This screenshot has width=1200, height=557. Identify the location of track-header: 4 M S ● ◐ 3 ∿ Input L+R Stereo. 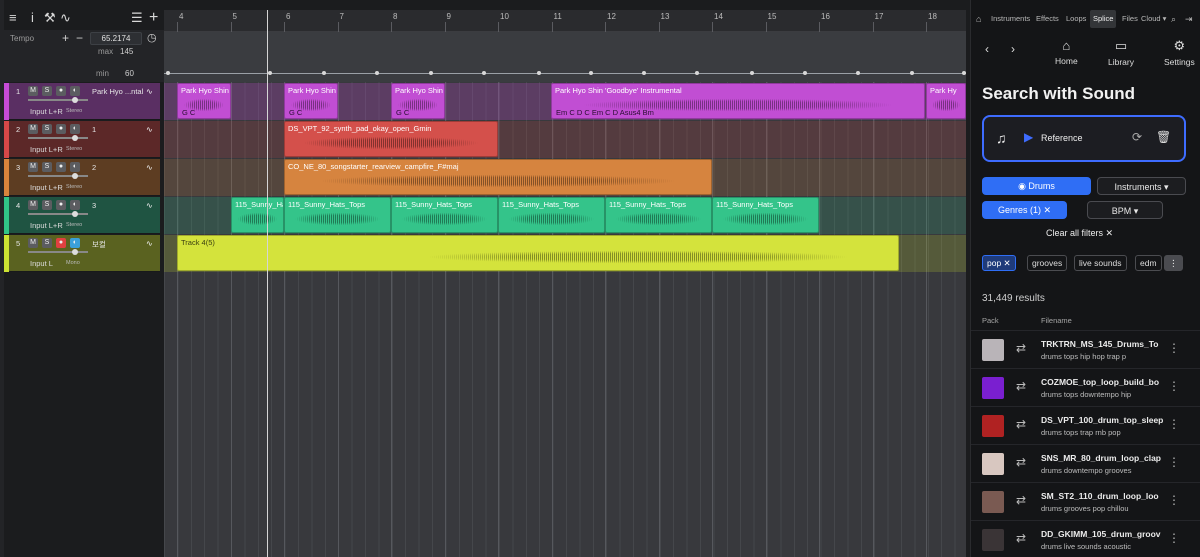
(82, 215).